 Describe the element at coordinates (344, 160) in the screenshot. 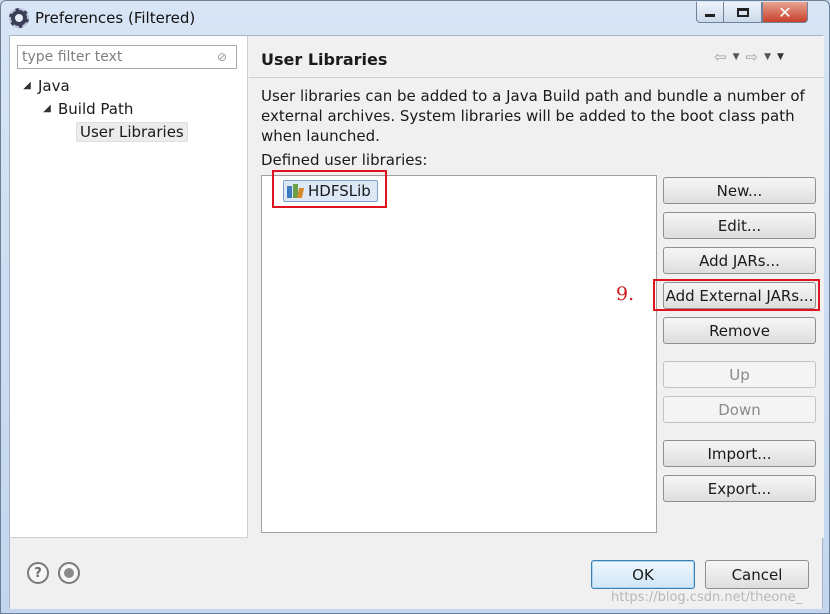

I see `libraries-list-label: Defined user libraries:` at that location.